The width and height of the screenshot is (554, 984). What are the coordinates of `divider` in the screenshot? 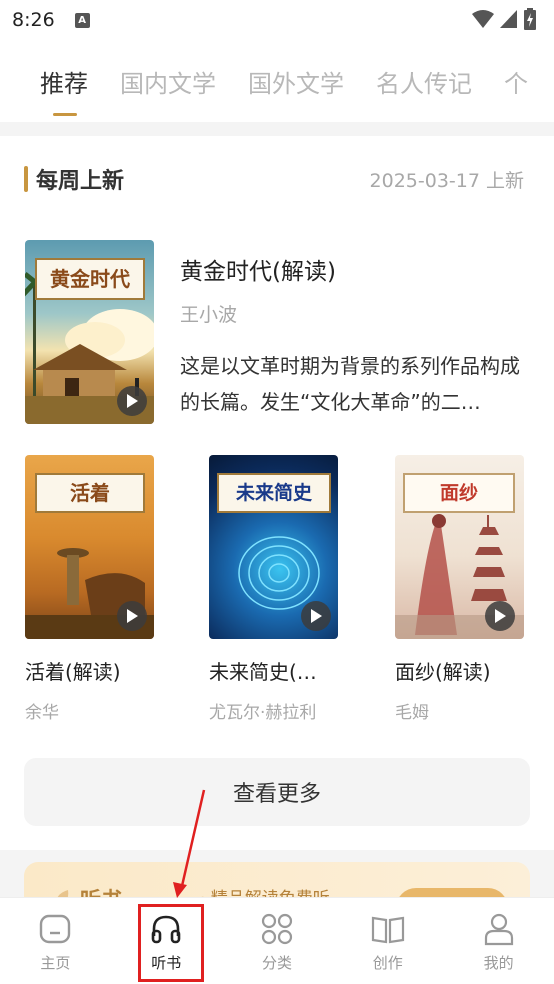 It's located at (277, 129).